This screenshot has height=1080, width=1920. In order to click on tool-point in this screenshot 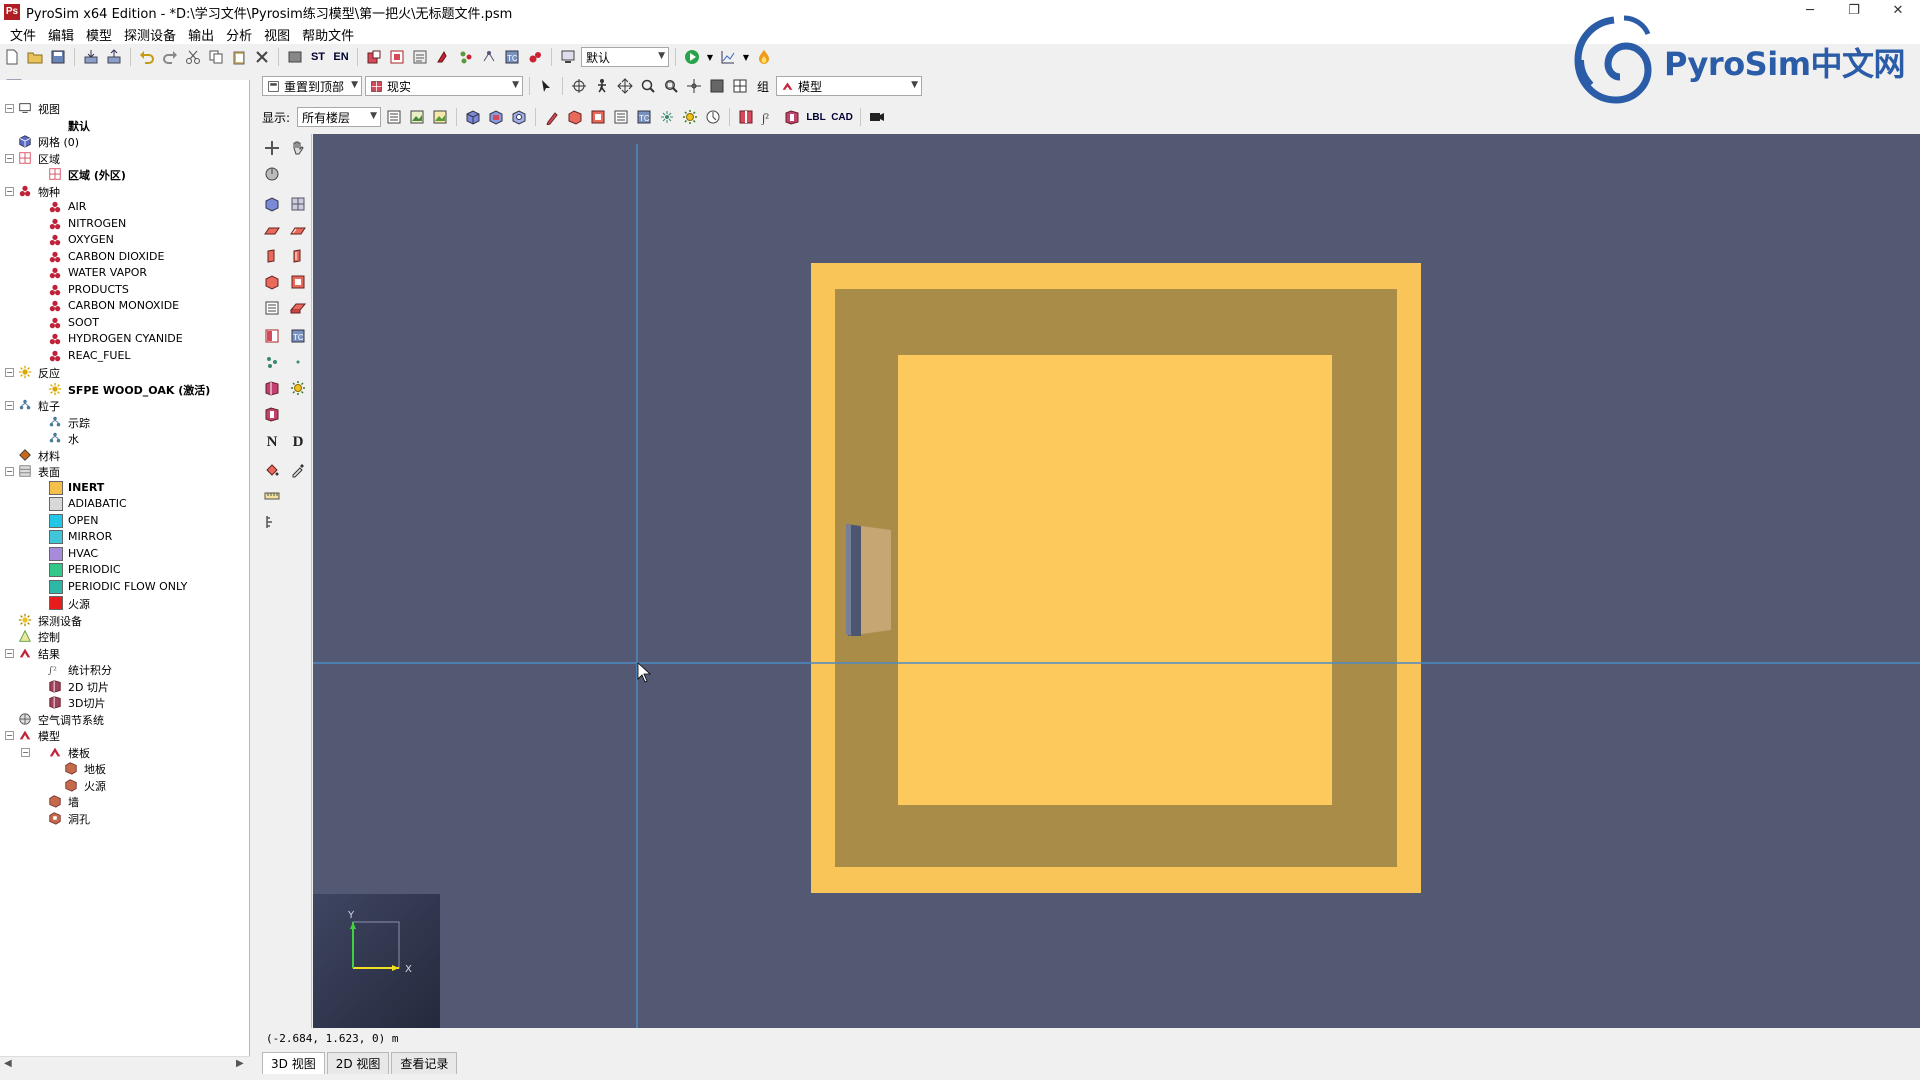, I will do `click(298, 362)`.